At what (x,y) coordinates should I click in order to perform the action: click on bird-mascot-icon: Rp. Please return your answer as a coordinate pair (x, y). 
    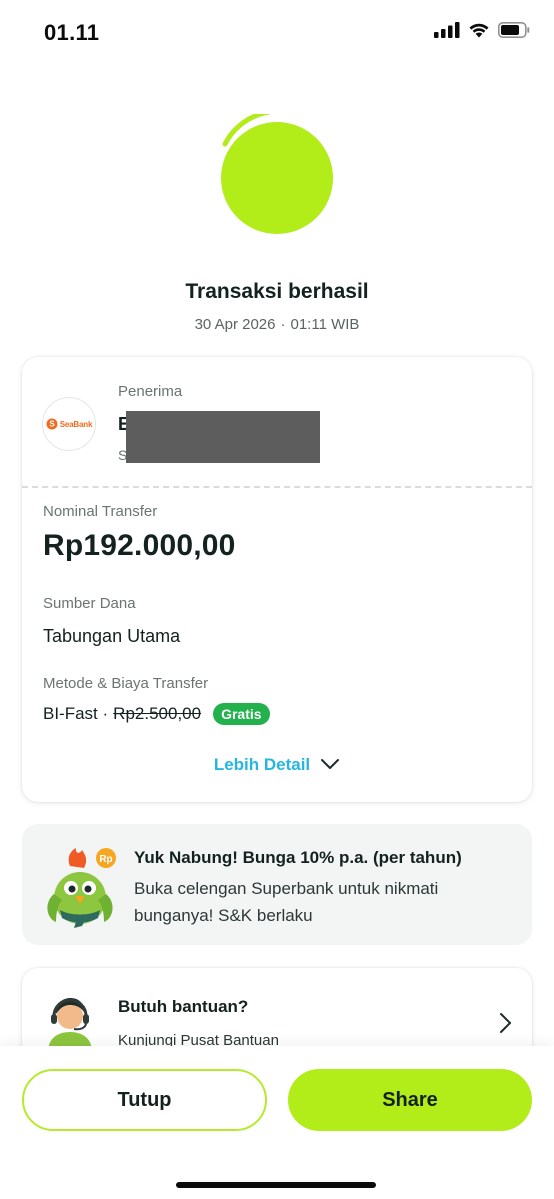
    Looking at the image, I should click on (83, 888).